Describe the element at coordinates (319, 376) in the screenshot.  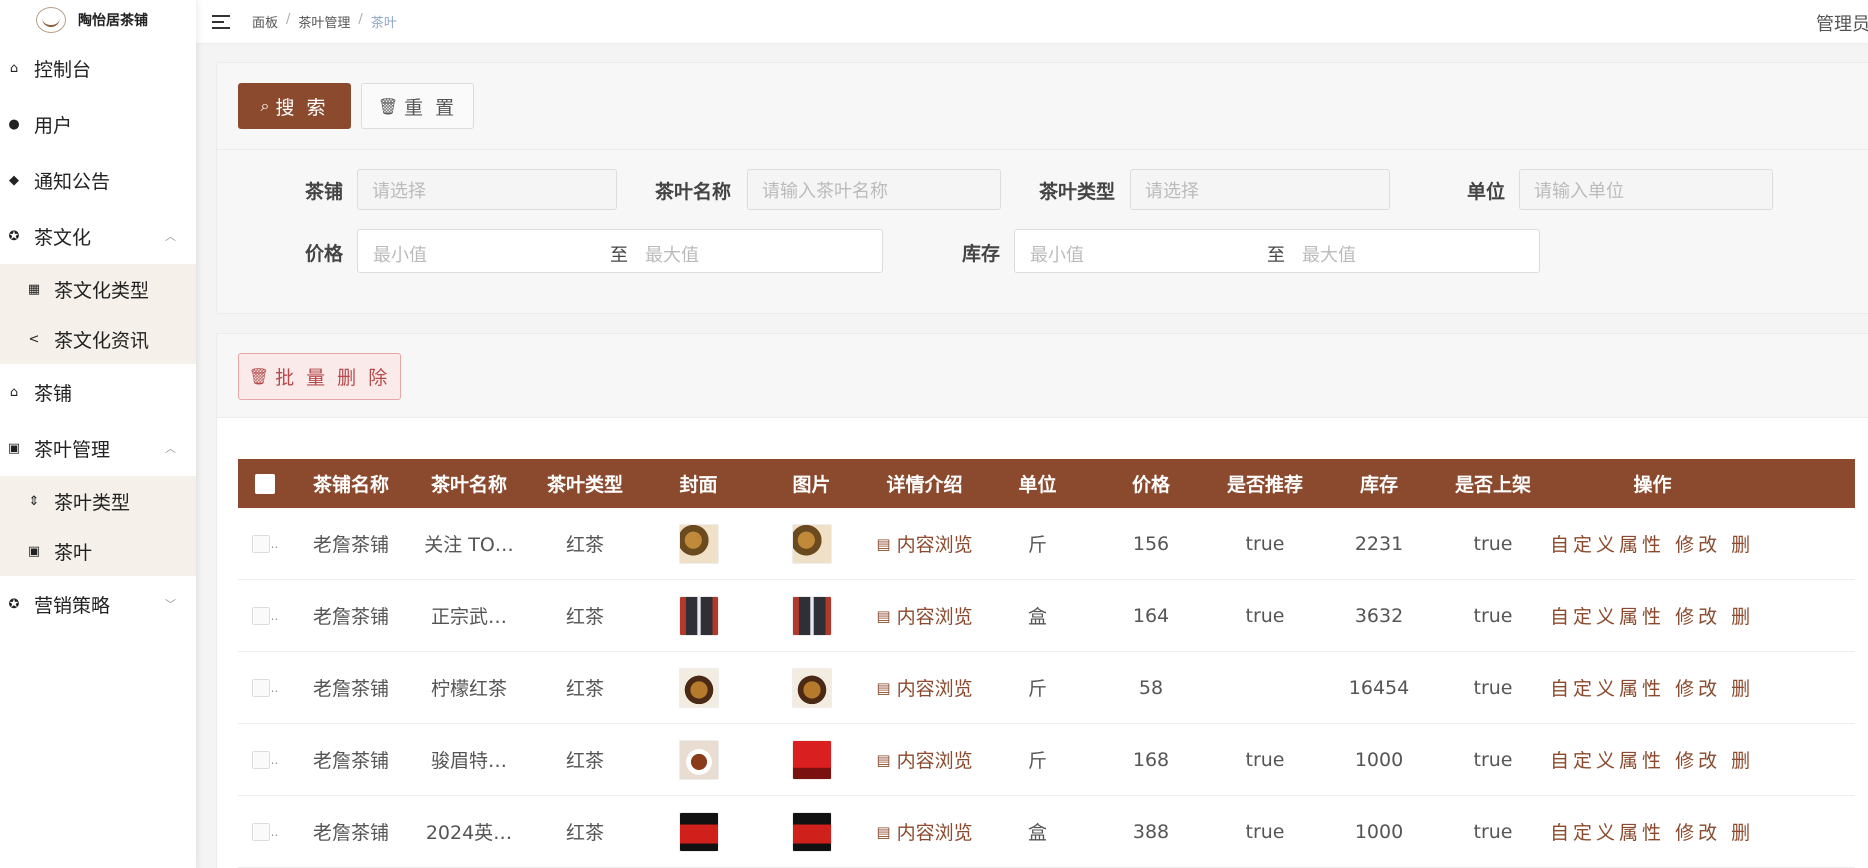
I see `batch-delete-button: 🗑 批 量 删 除` at that location.